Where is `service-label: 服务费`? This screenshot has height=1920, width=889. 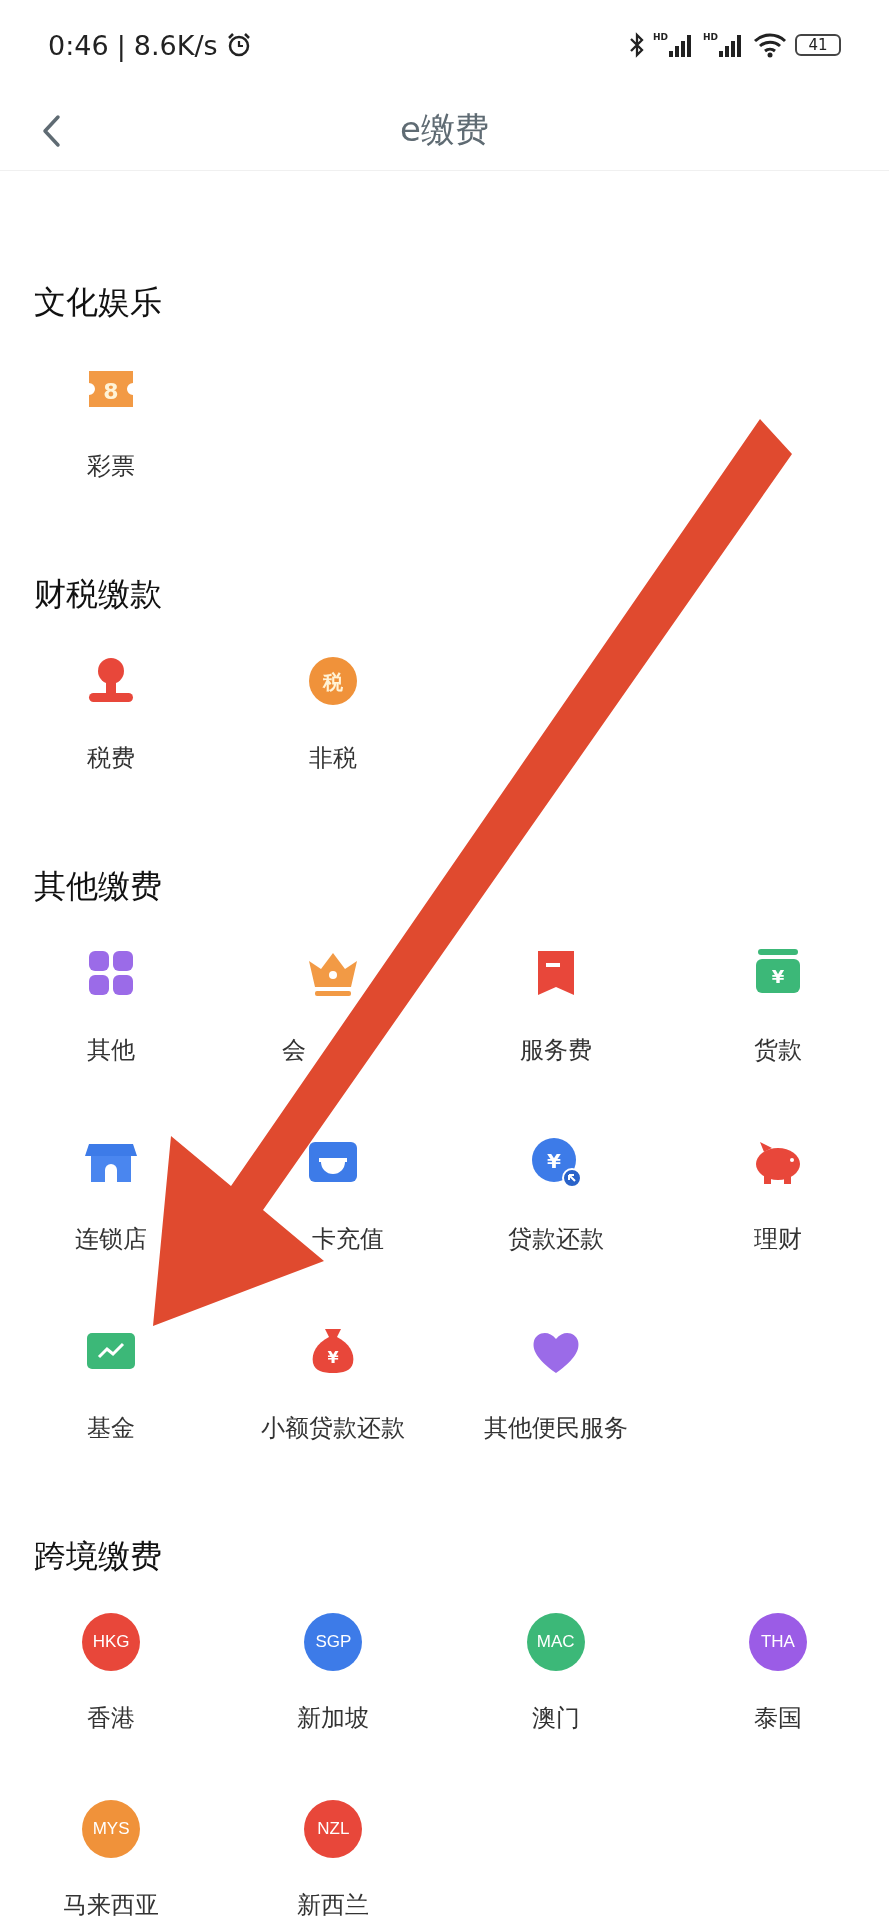 service-label: 服务费 is located at coordinates (555, 1050).